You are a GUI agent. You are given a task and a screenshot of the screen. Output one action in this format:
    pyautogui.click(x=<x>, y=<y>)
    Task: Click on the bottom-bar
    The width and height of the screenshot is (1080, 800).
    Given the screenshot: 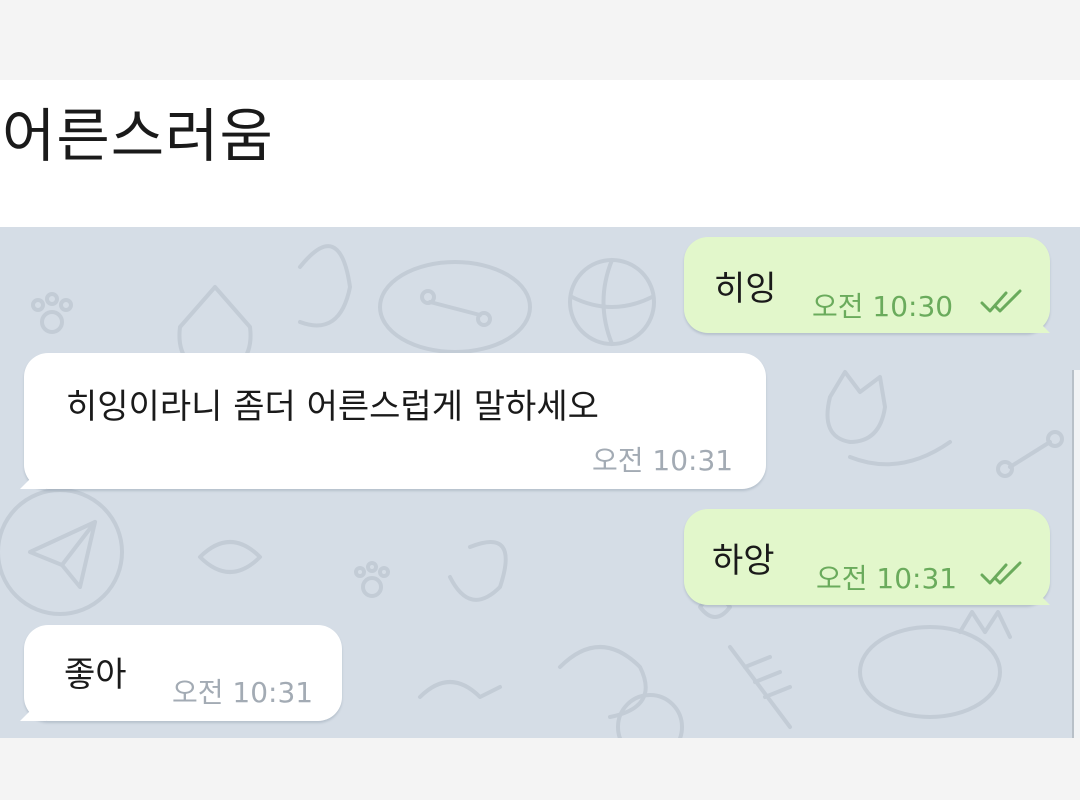 What is the action you would take?
    pyautogui.click(x=540, y=769)
    